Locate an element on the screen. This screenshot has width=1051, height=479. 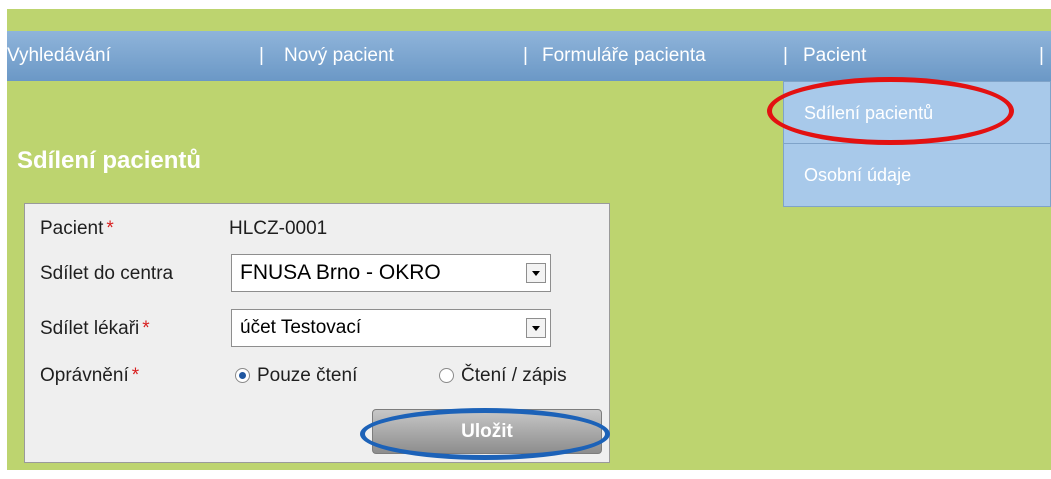
share-center-select: FNUSA Brno - OKRO is located at coordinates (391, 273).